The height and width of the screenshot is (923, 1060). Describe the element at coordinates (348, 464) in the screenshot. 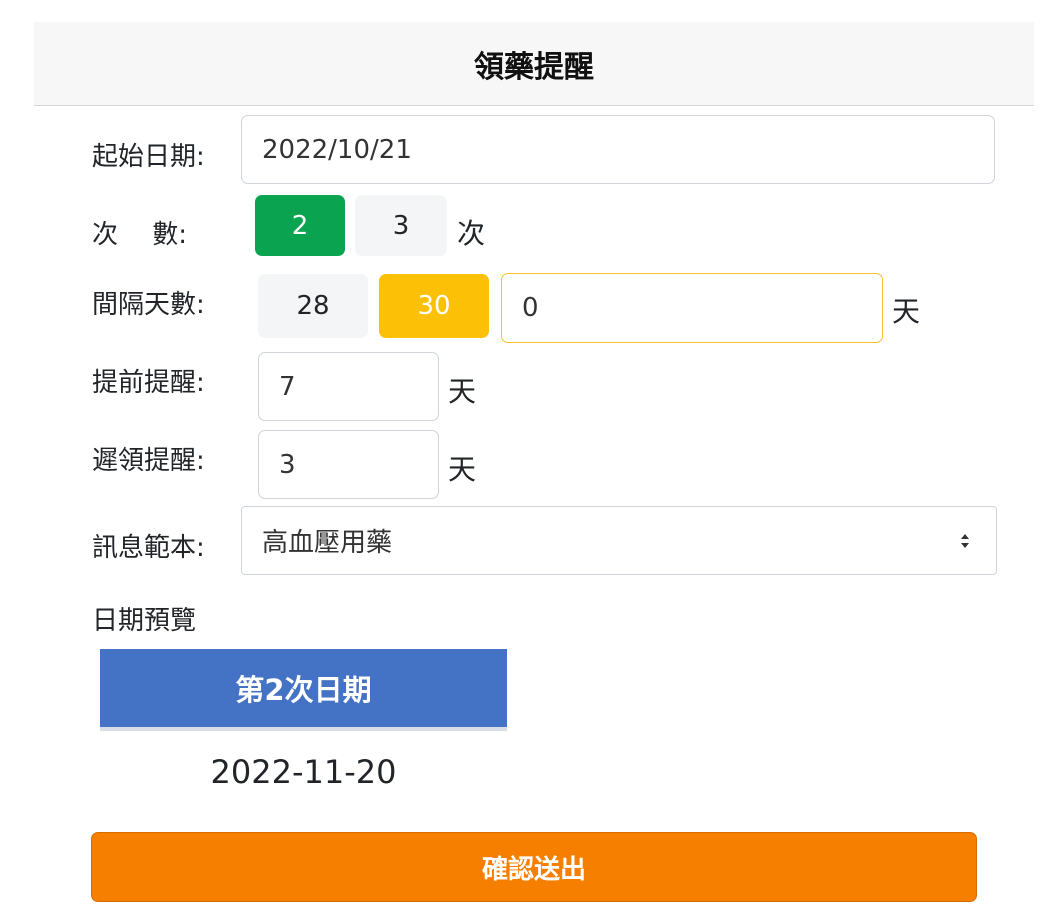

I see `late-reminder-input: 3` at that location.